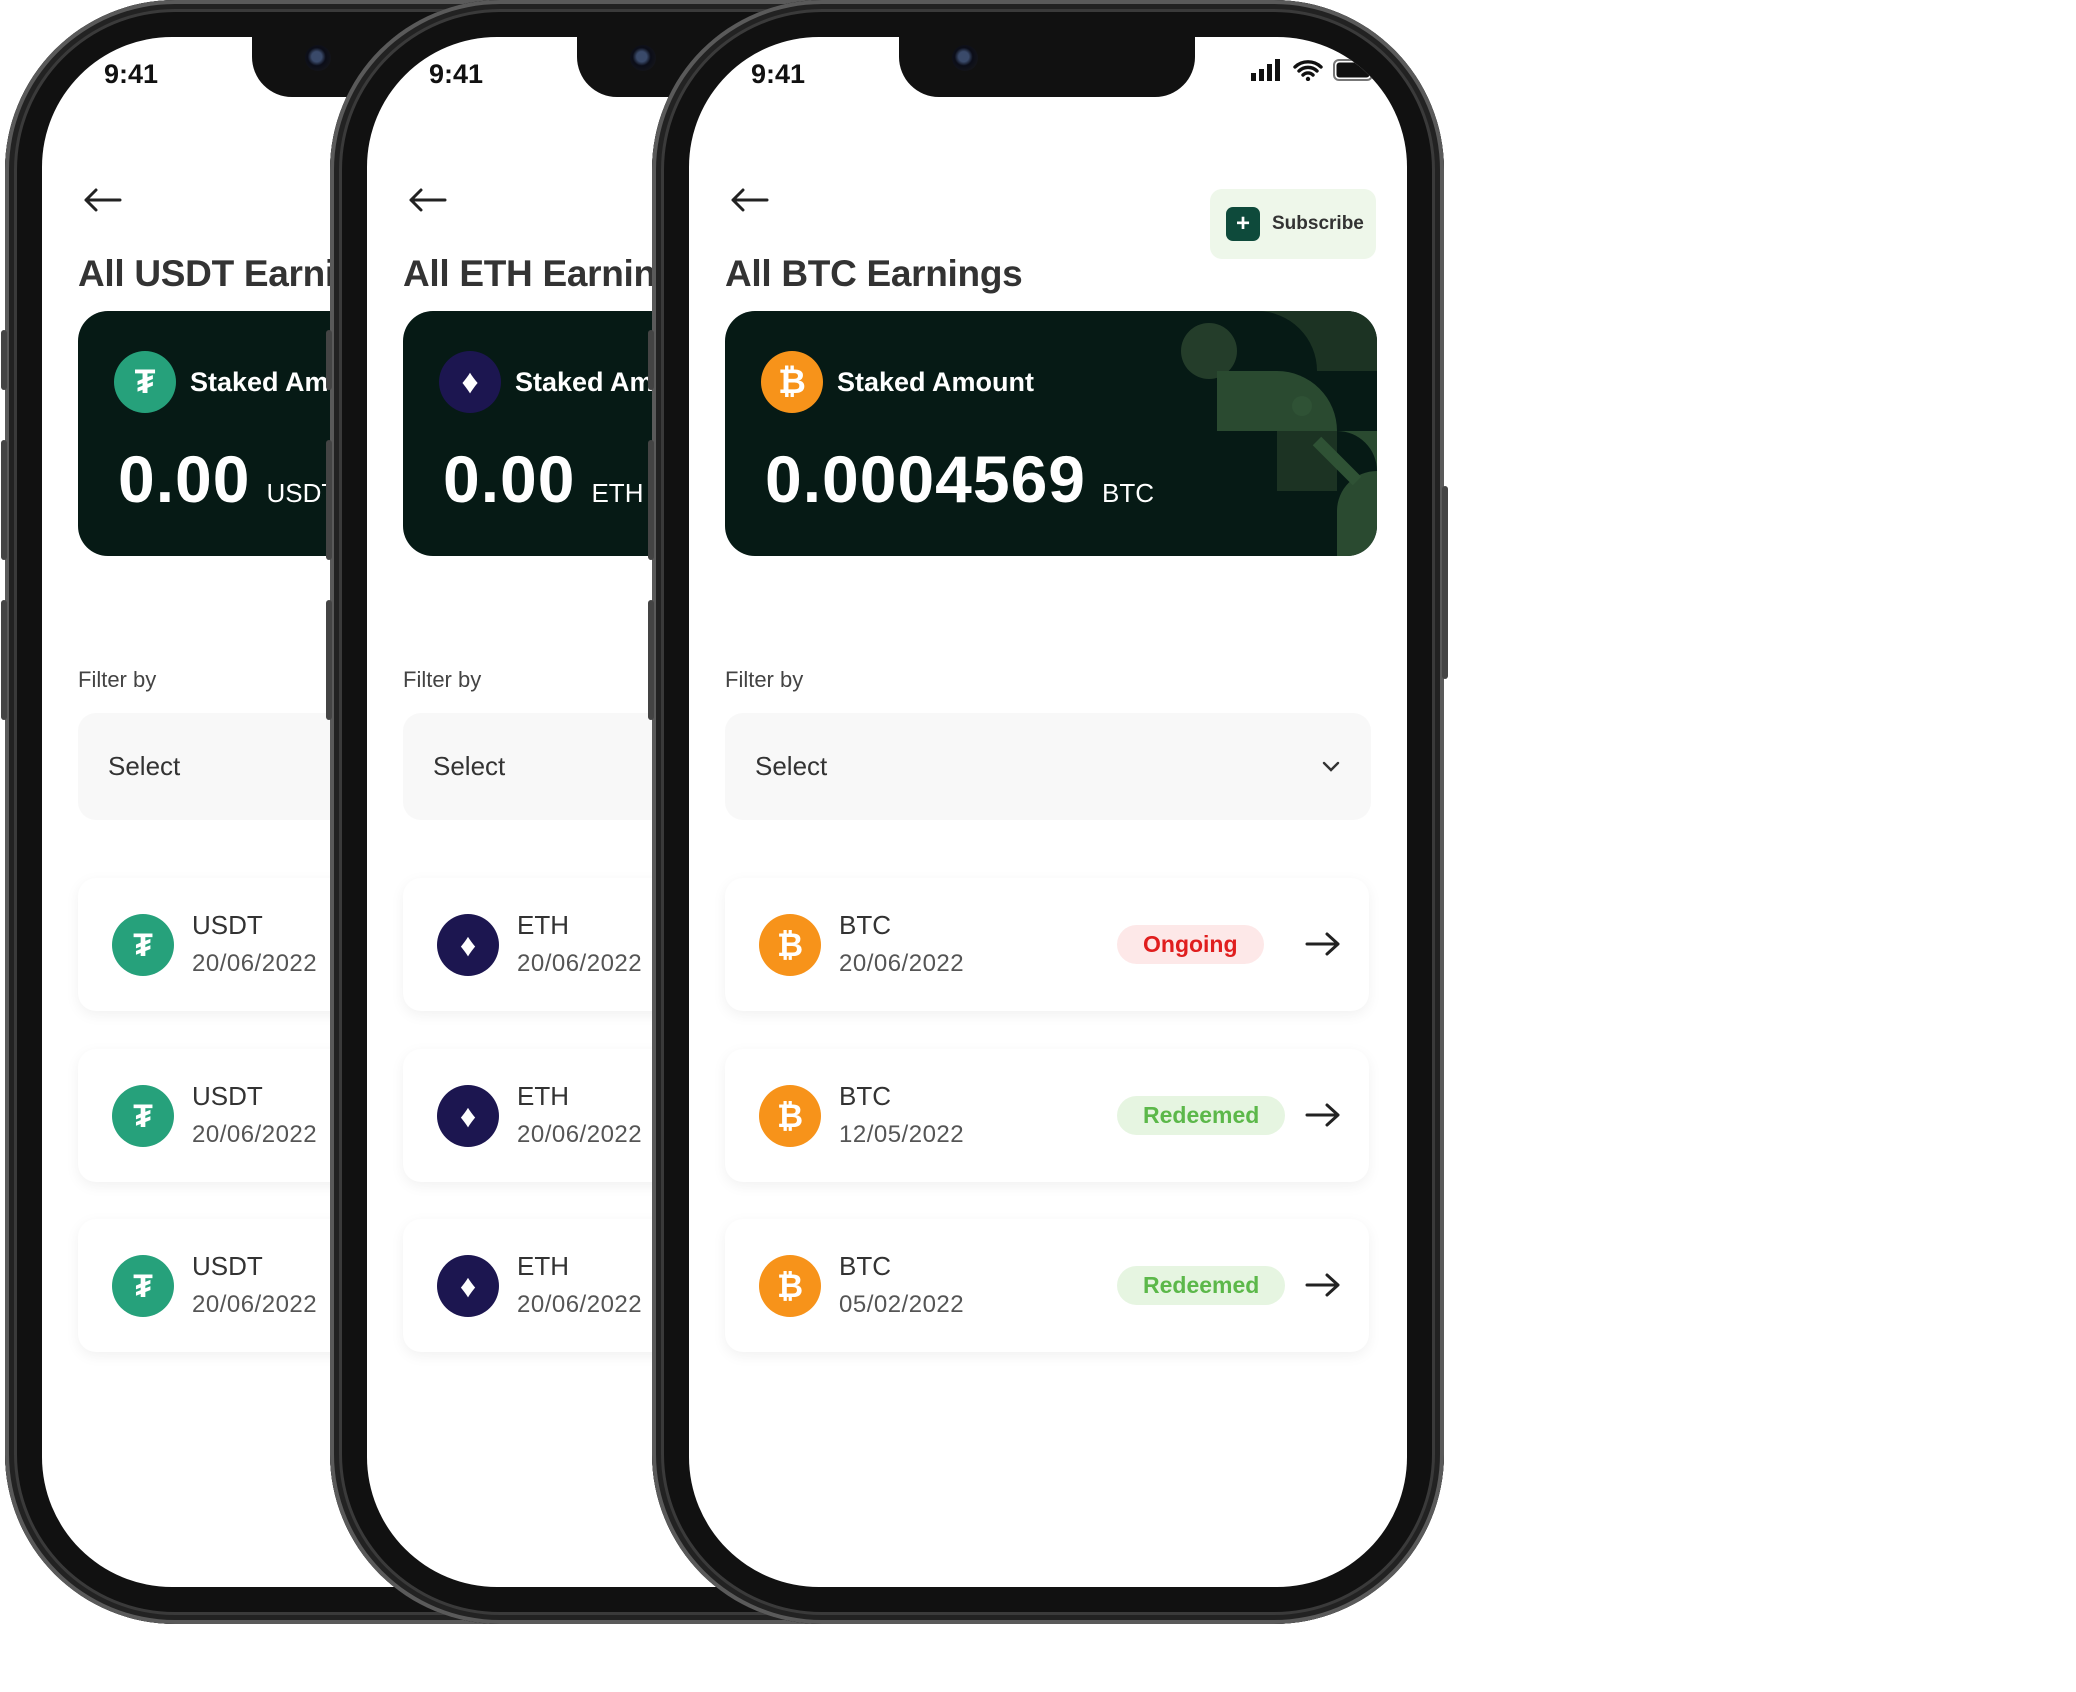 The height and width of the screenshot is (1692, 2076). I want to click on staked-amount-value: 0.0004569 BTC, so click(959, 479).